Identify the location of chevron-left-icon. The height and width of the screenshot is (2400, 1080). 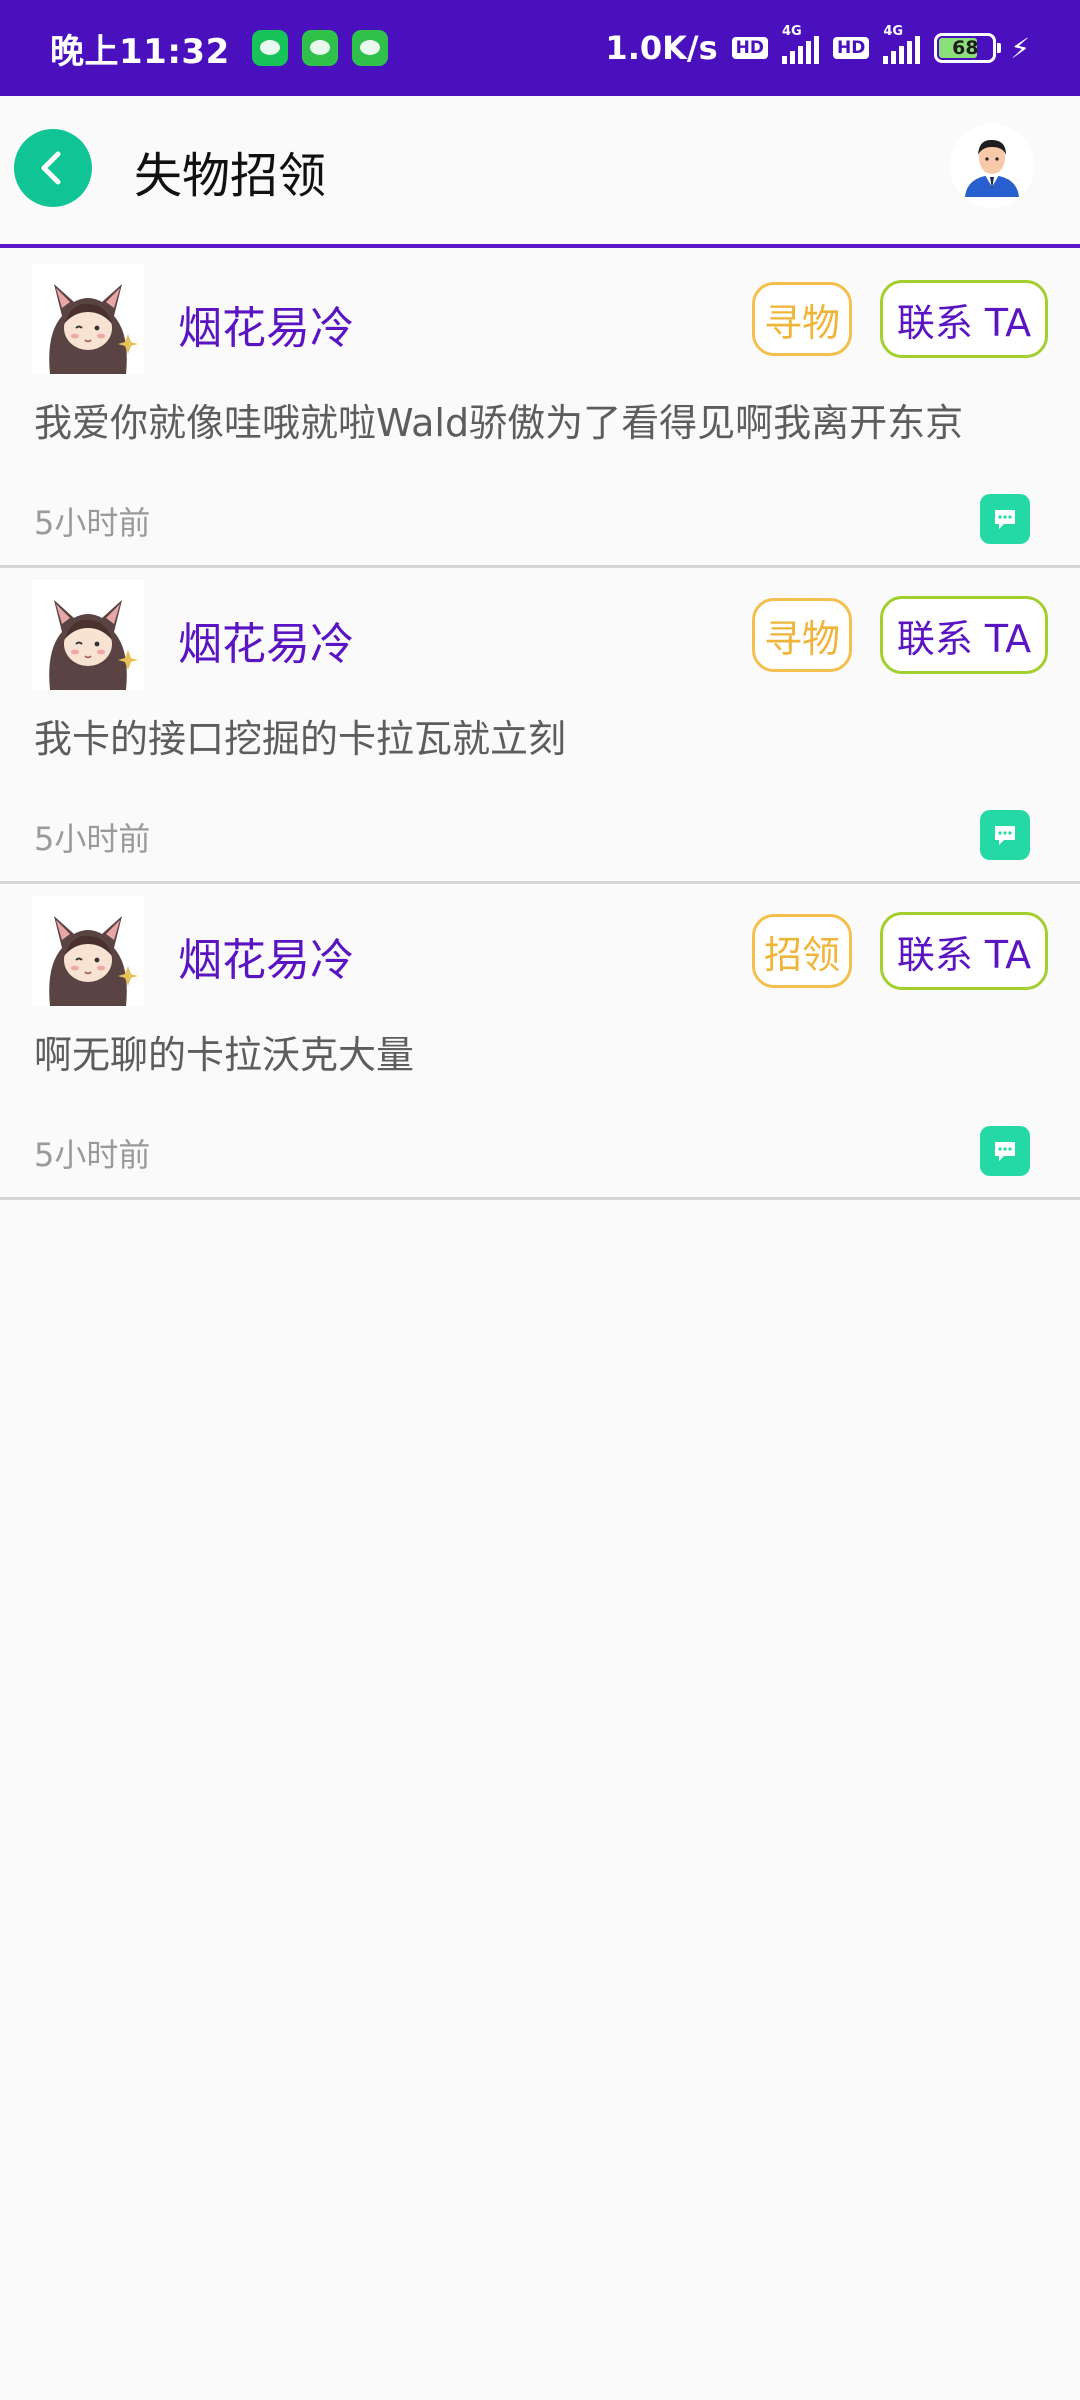
(51, 168).